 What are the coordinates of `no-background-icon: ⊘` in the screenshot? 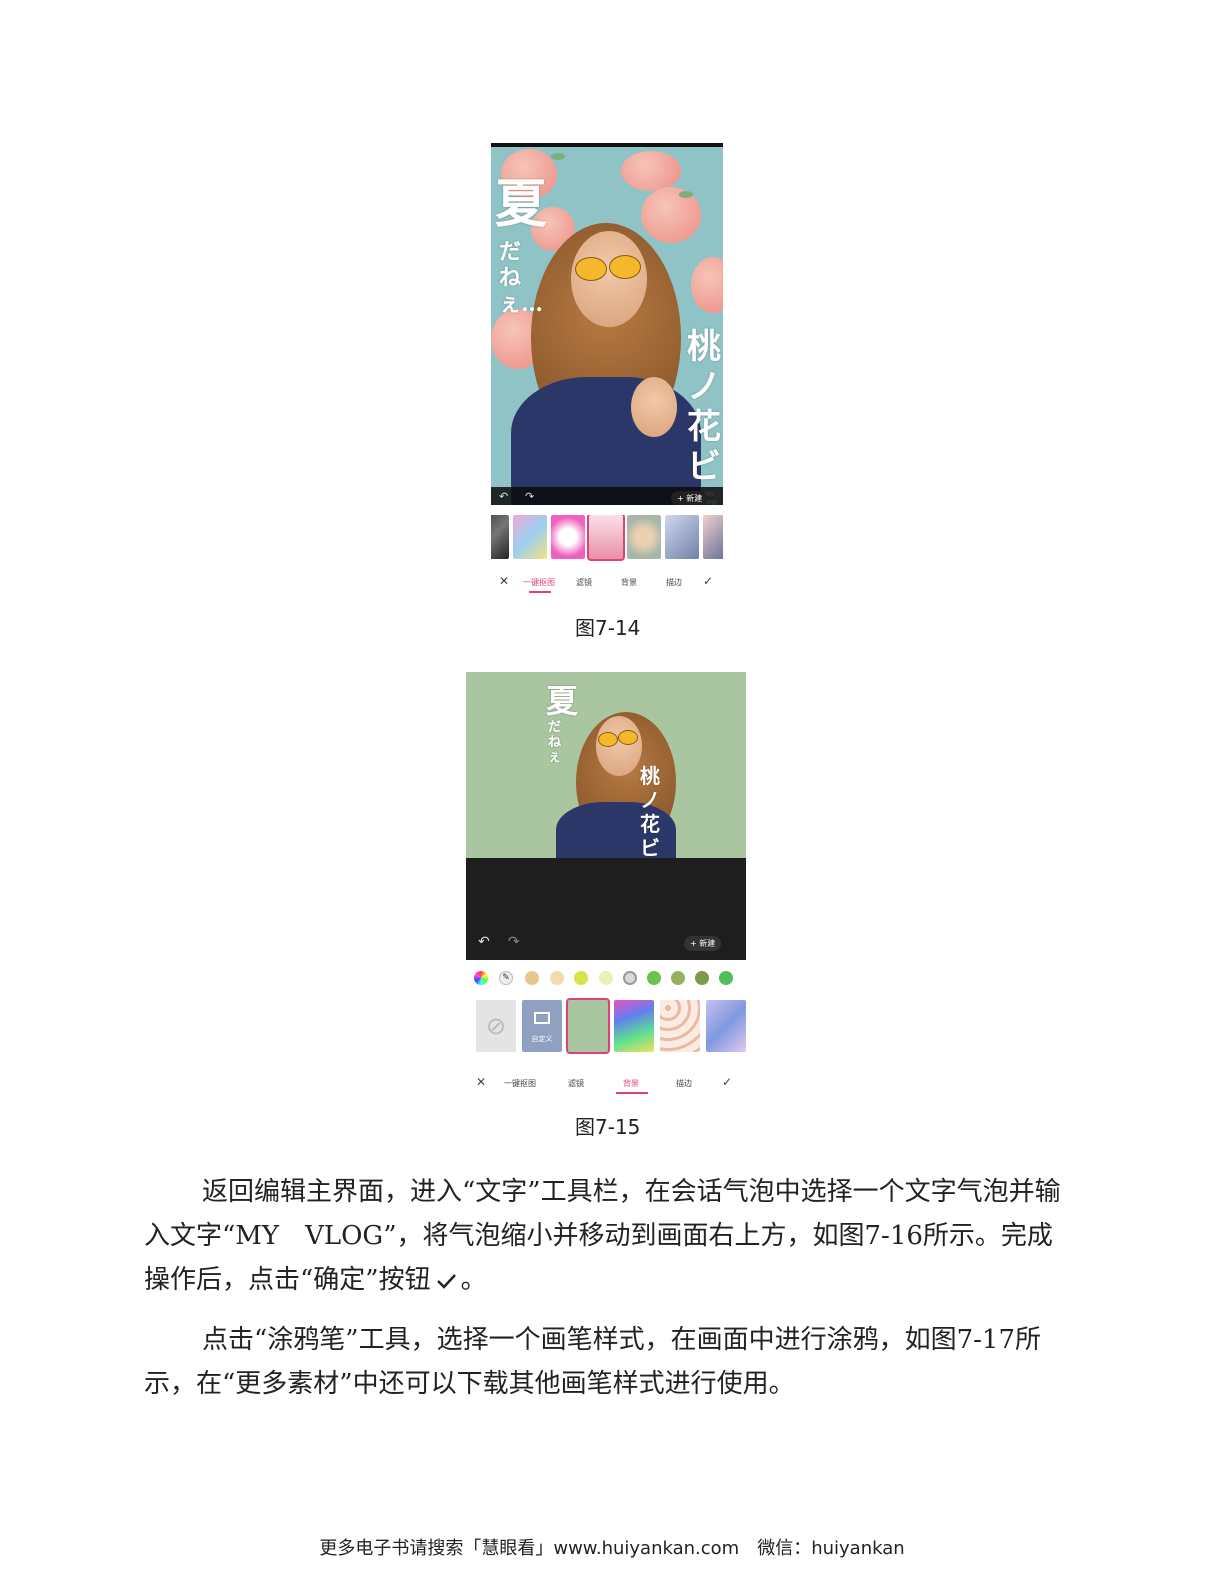 It's located at (496, 1026).